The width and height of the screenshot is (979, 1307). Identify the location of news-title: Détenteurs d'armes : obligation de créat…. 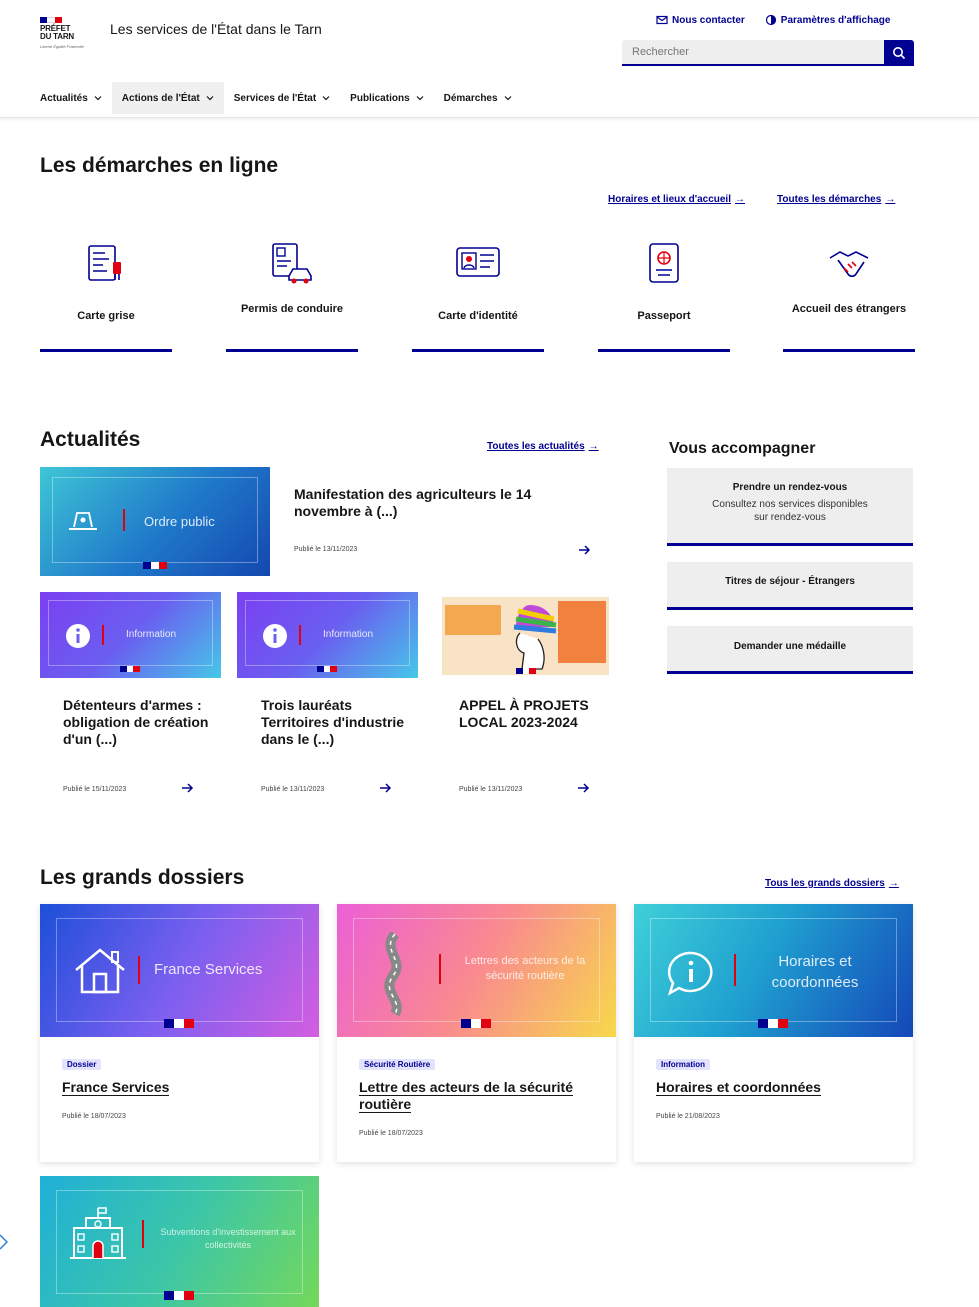
(138, 722).